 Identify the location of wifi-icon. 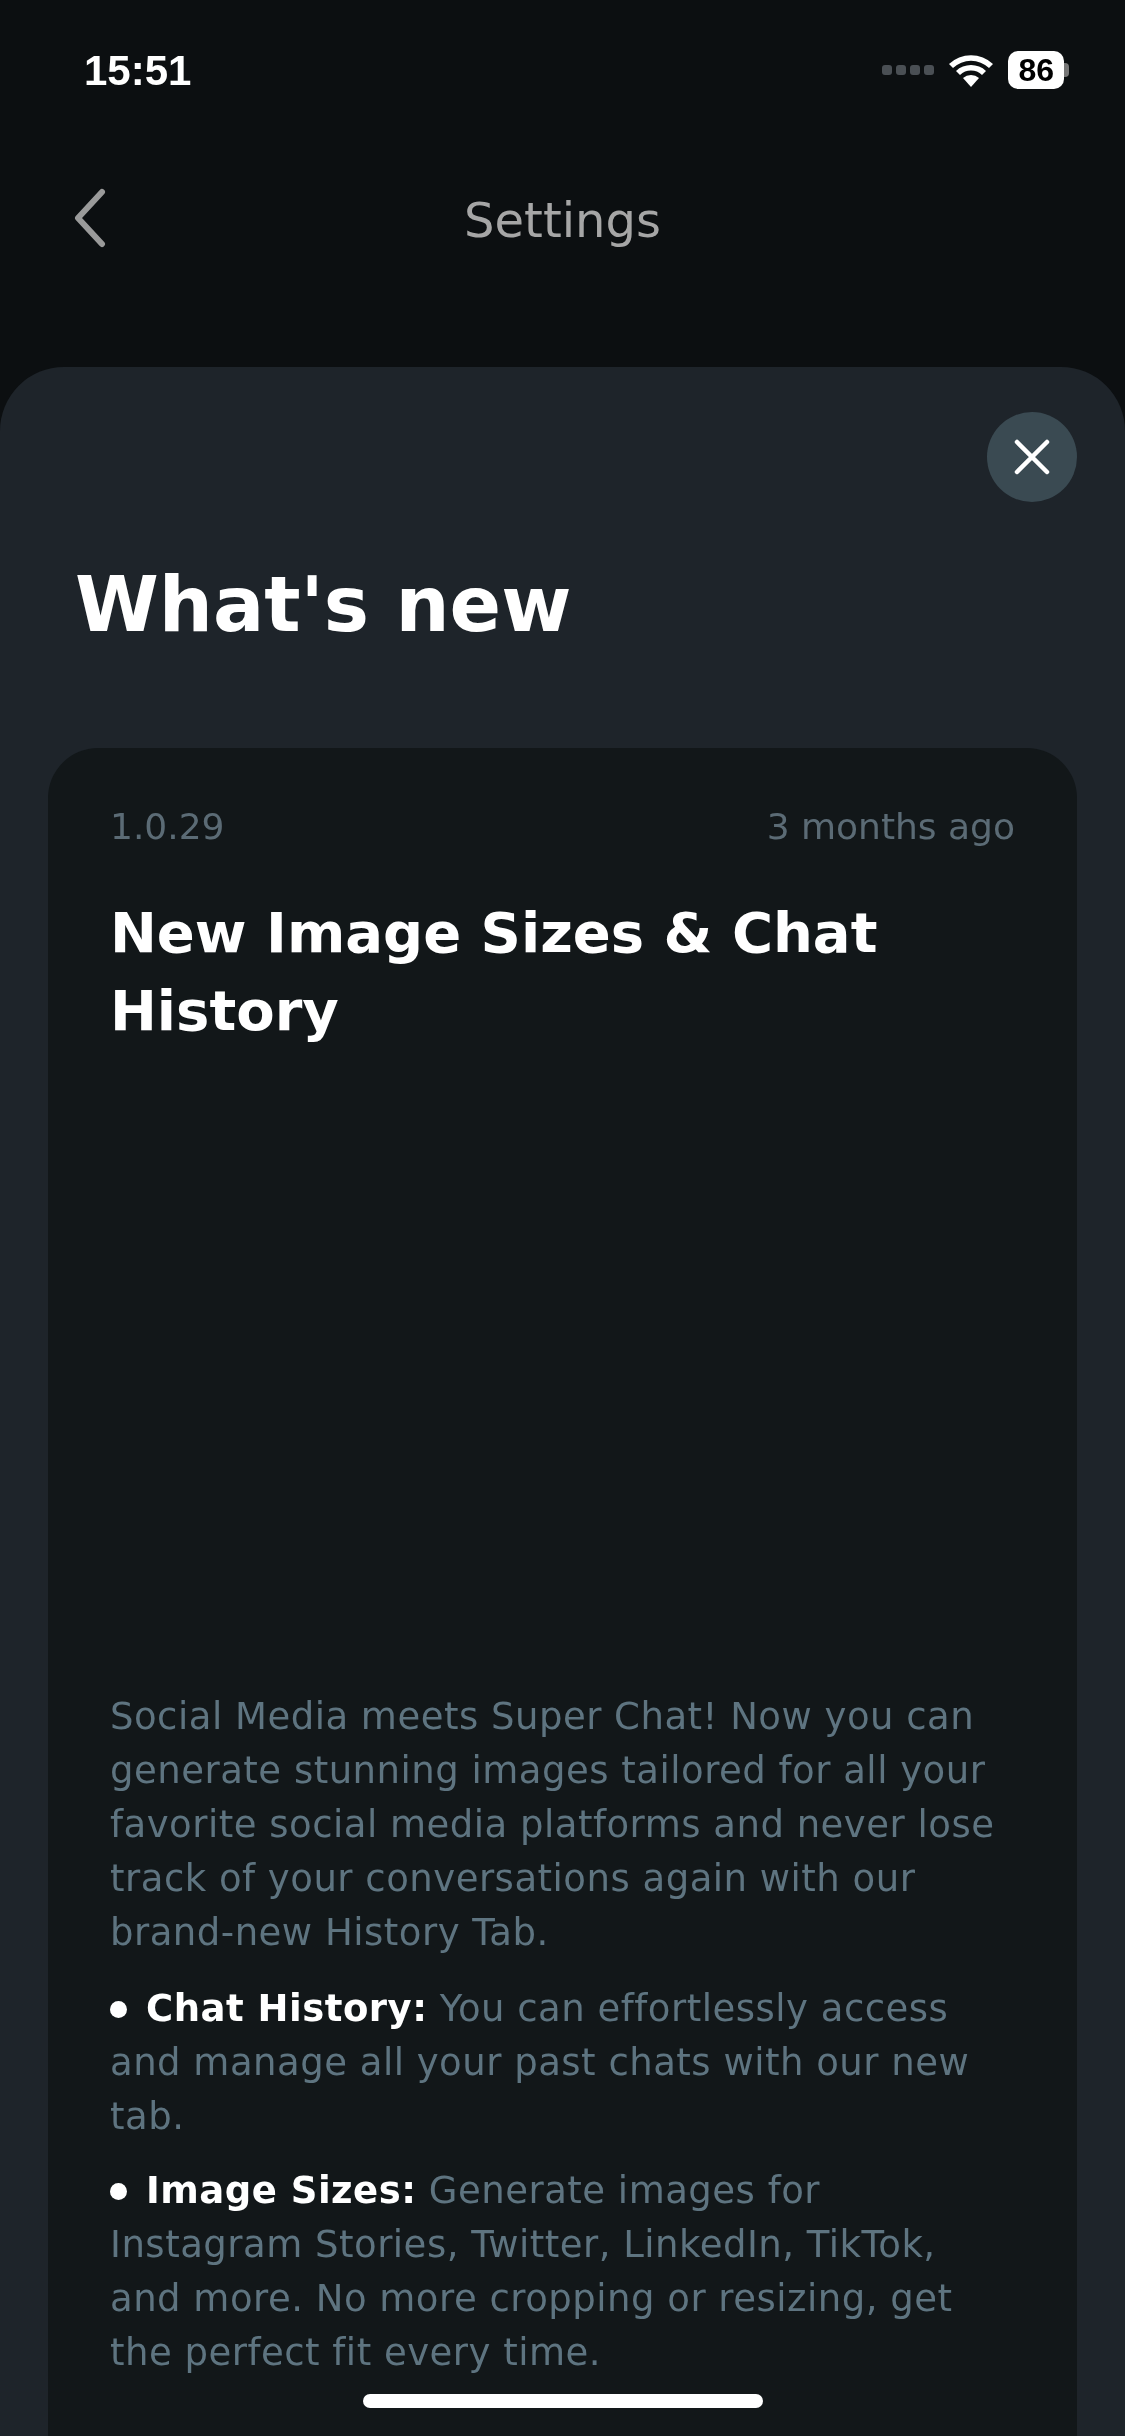
(971, 70).